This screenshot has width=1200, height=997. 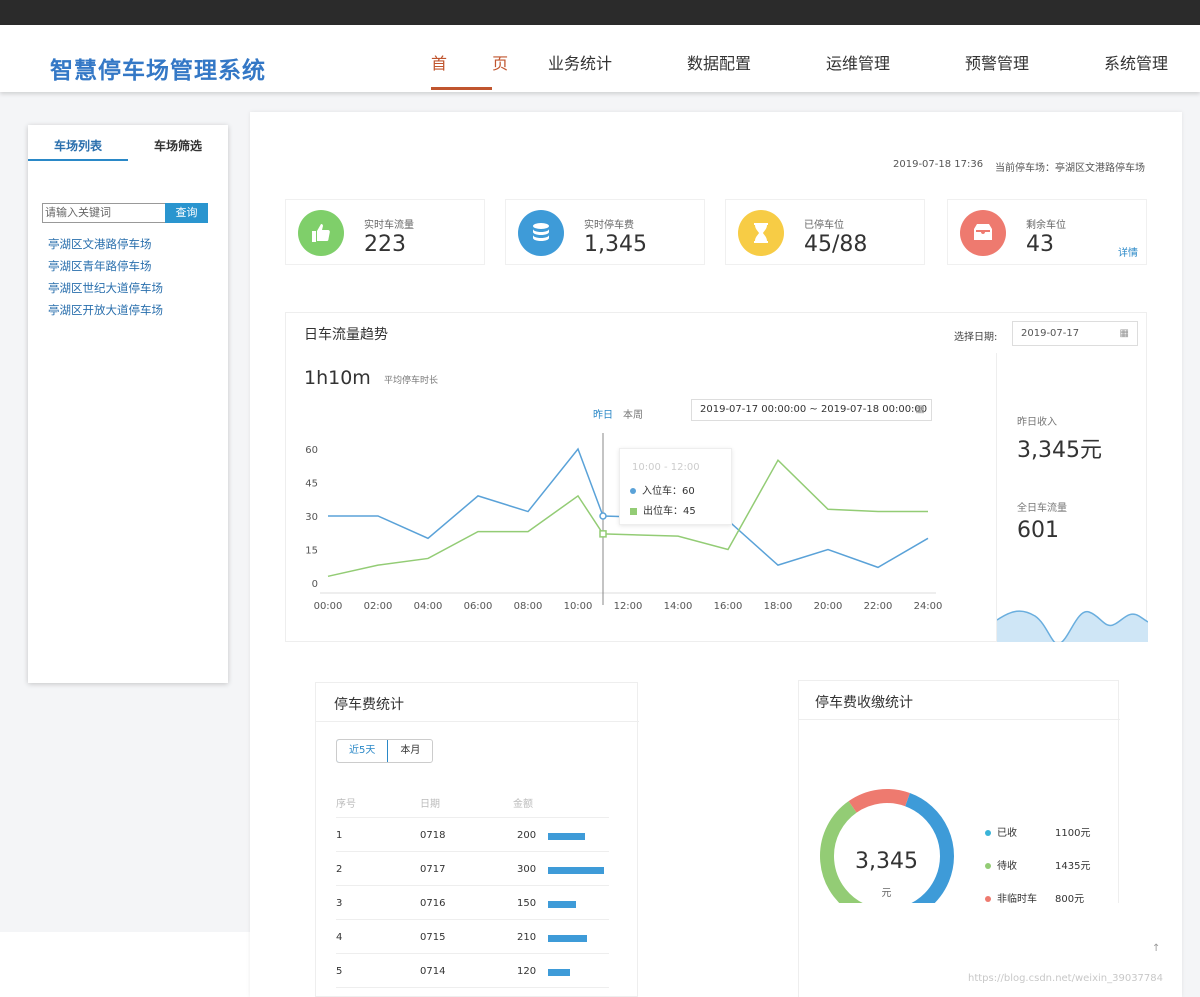 I want to click on table-cell-date: 0716, so click(x=433, y=903).